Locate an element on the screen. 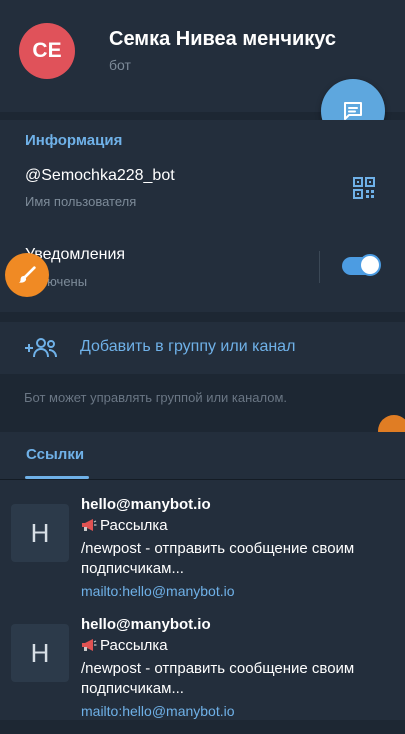 The width and height of the screenshot is (405, 734). add-to-group-label: Добавить в группу или канал is located at coordinates (188, 346).